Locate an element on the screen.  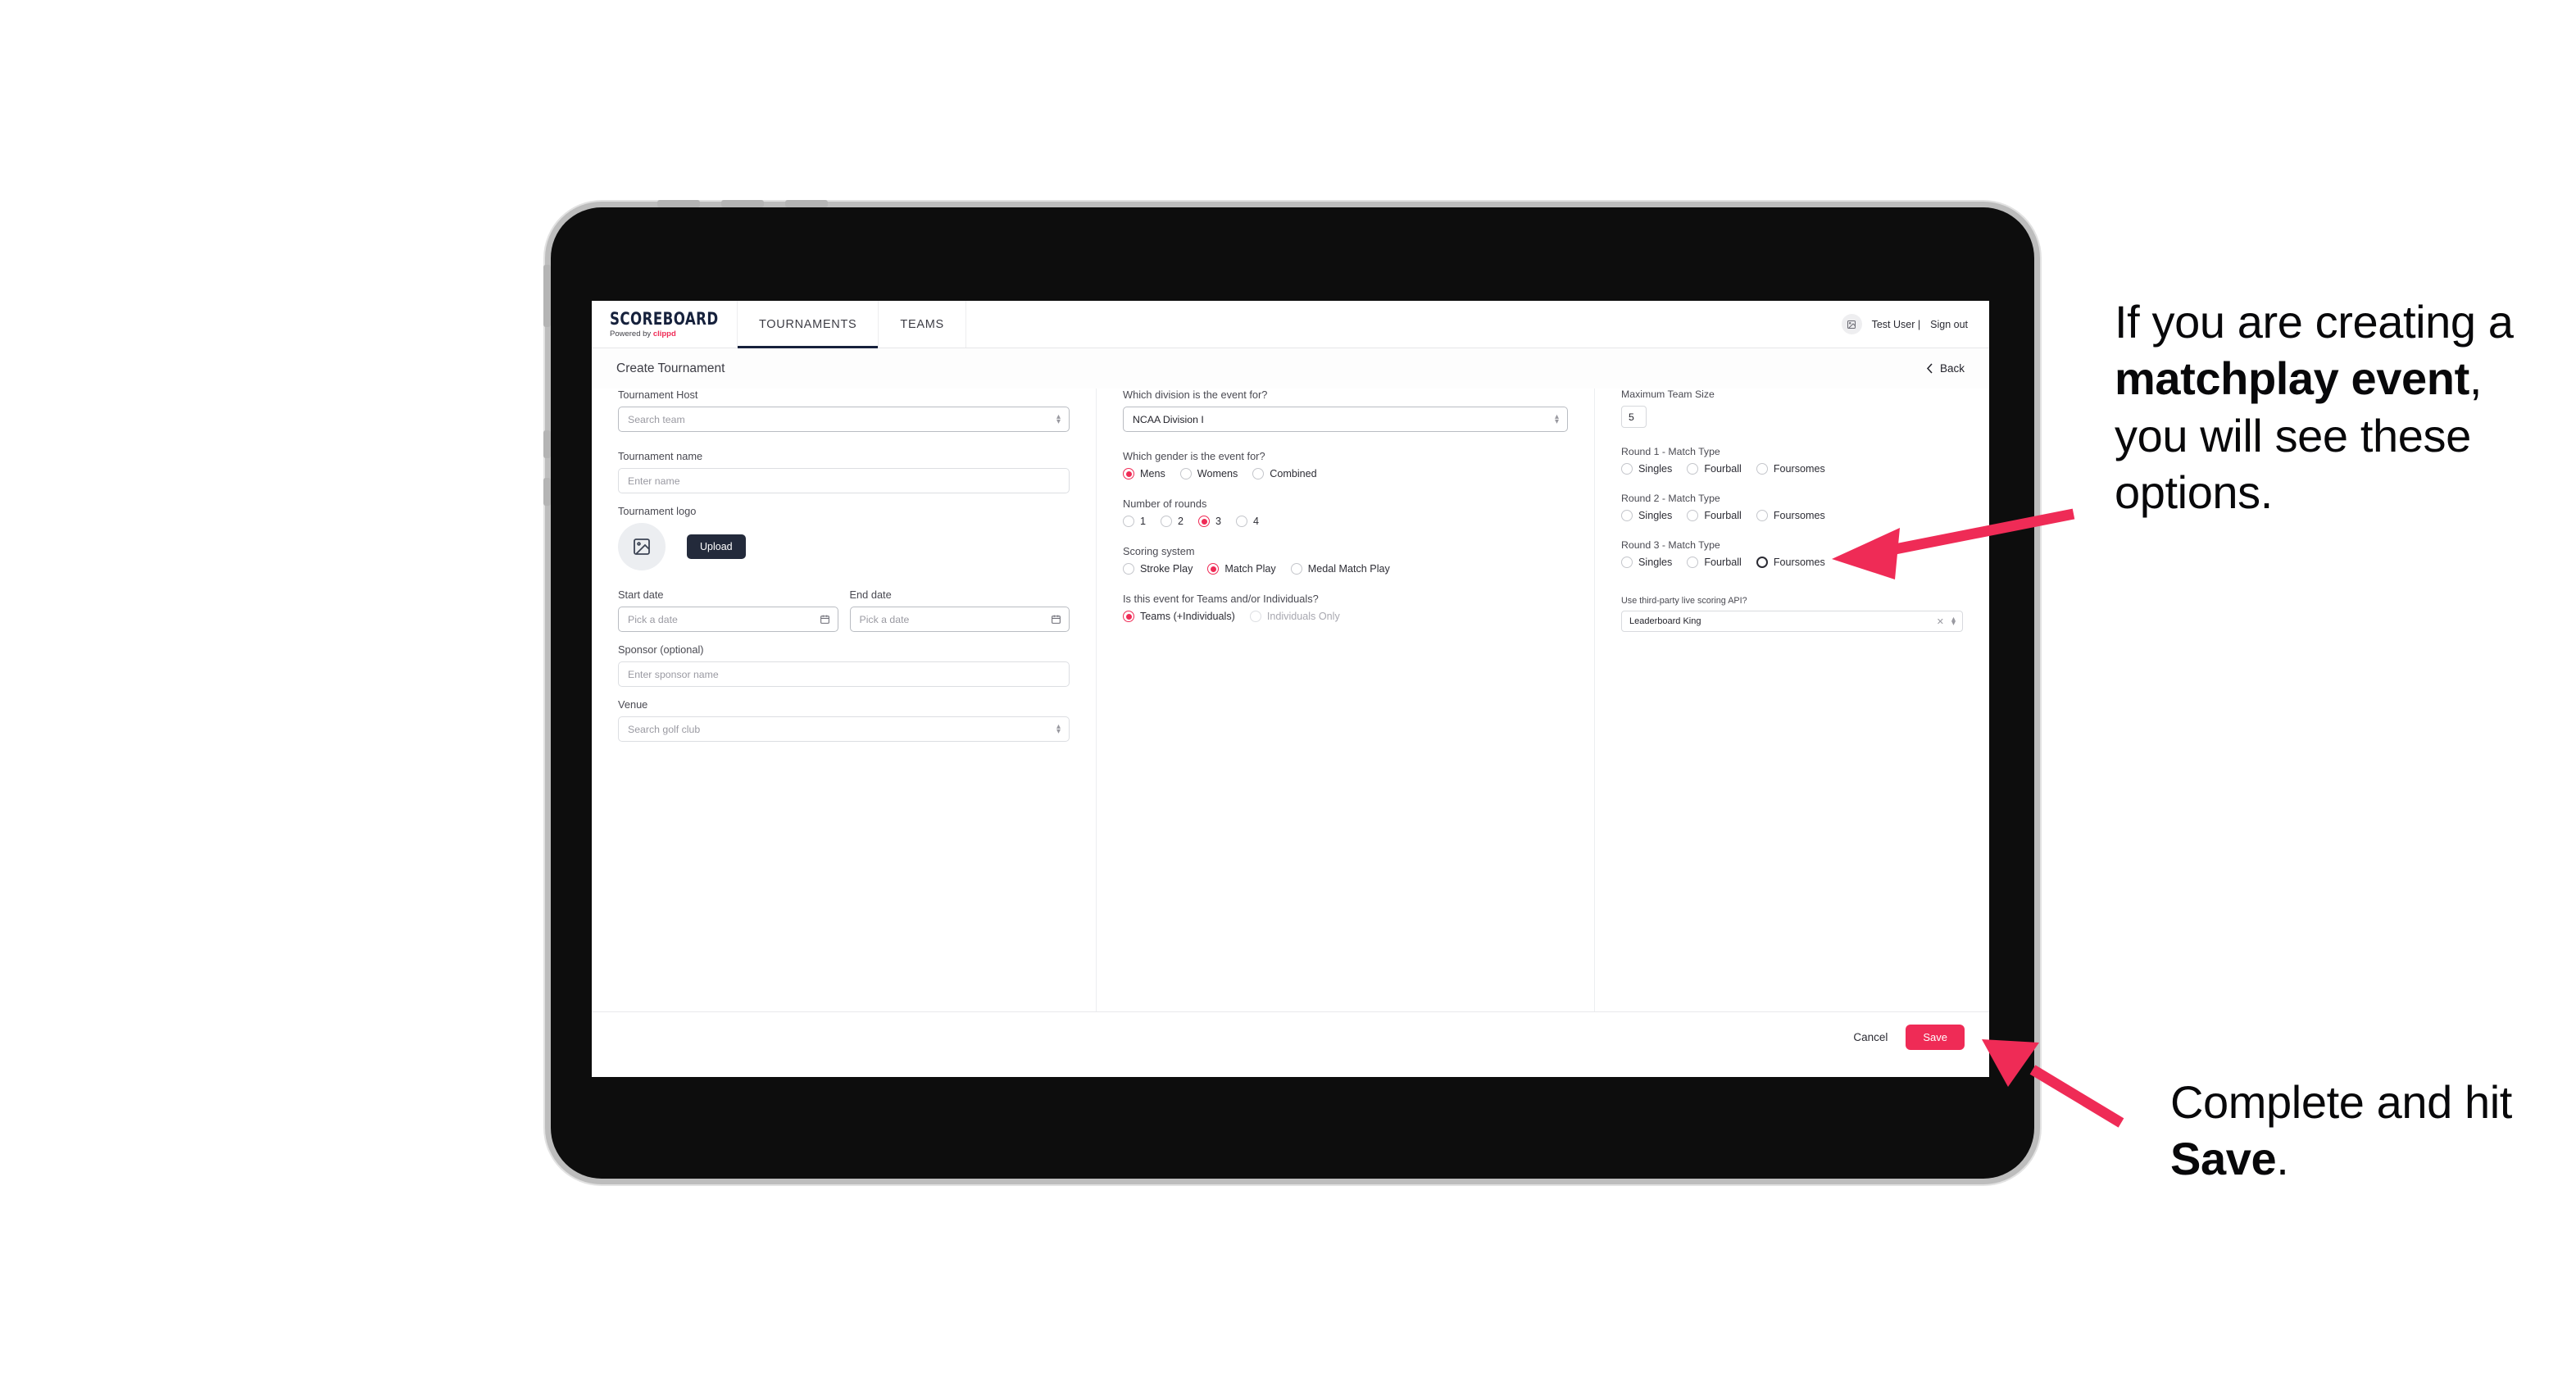
end-date-label: End date is located at coordinates (870, 594).